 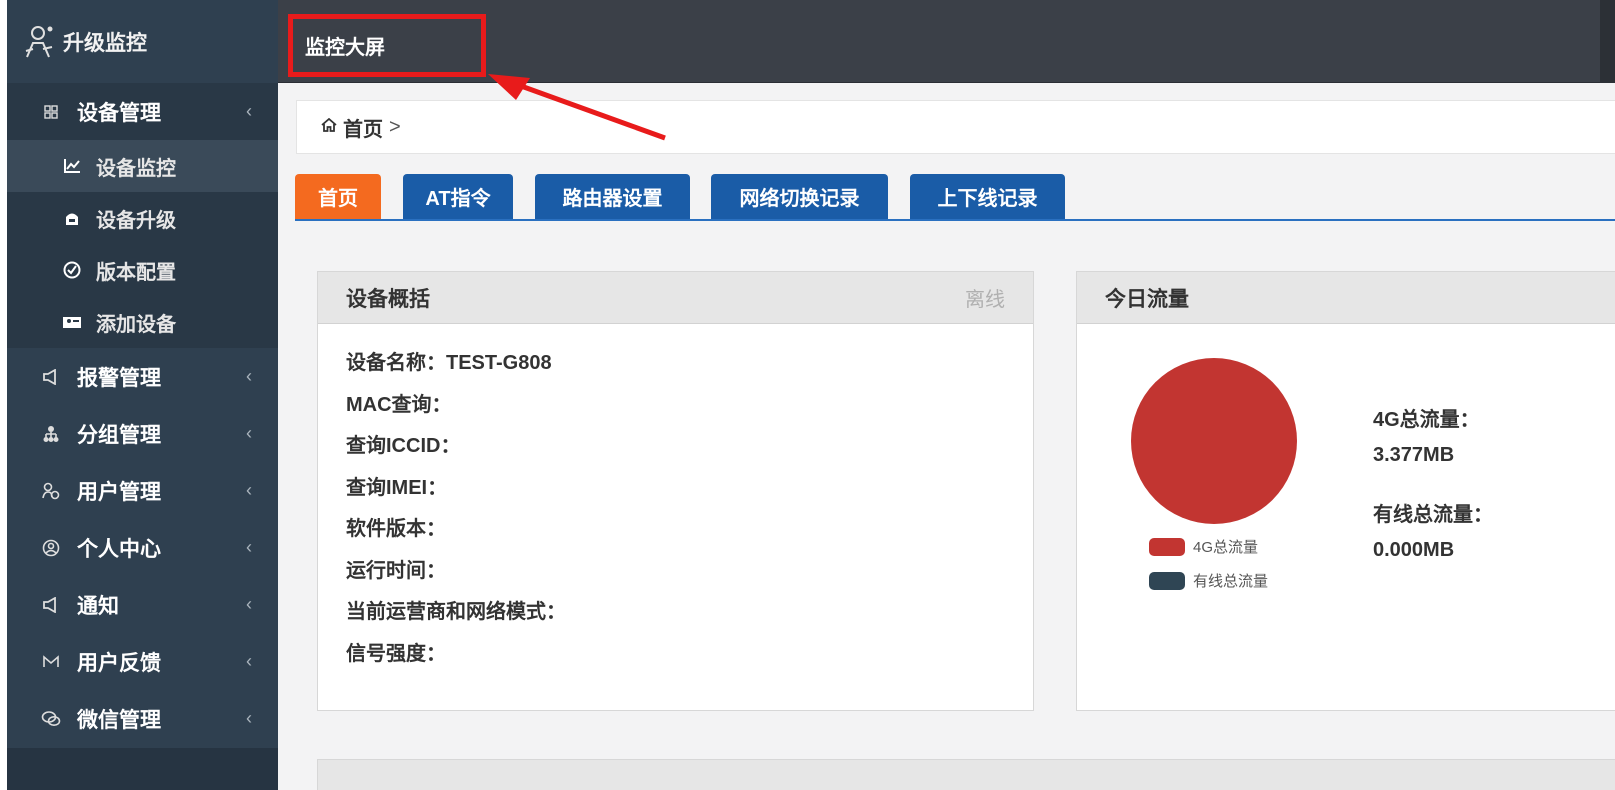 I want to click on submenu-label: 设备监控, so click(x=136, y=168).